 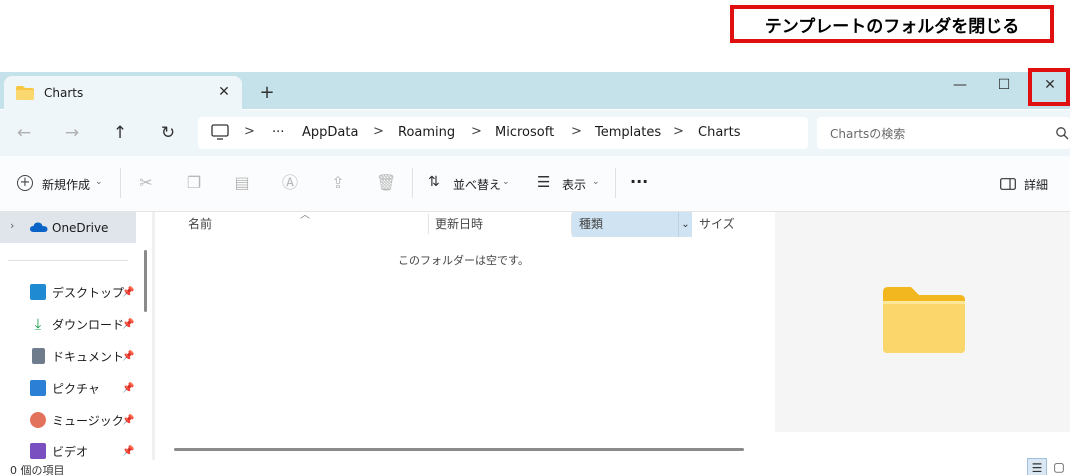 What do you see at coordinates (574, 184) in the screenshot?
I see `view-button: 表示` at bounding box center [574, 184].